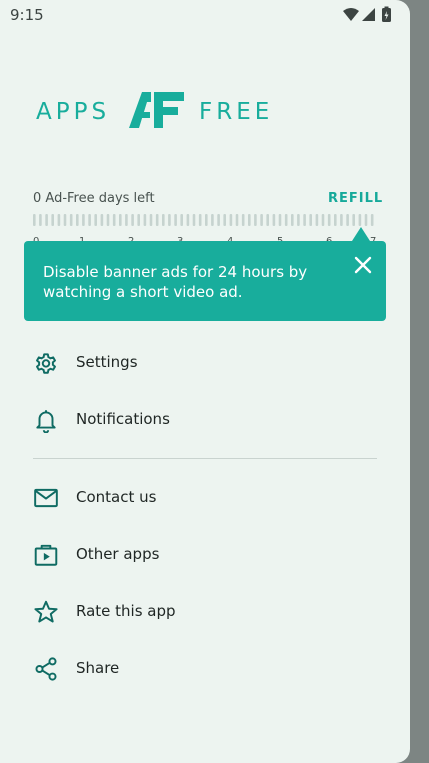  What do you see at coordinates (126, 611) in the screenshot?
I see `menu-item-label: Rate this app` at bounding box center [126, 611].